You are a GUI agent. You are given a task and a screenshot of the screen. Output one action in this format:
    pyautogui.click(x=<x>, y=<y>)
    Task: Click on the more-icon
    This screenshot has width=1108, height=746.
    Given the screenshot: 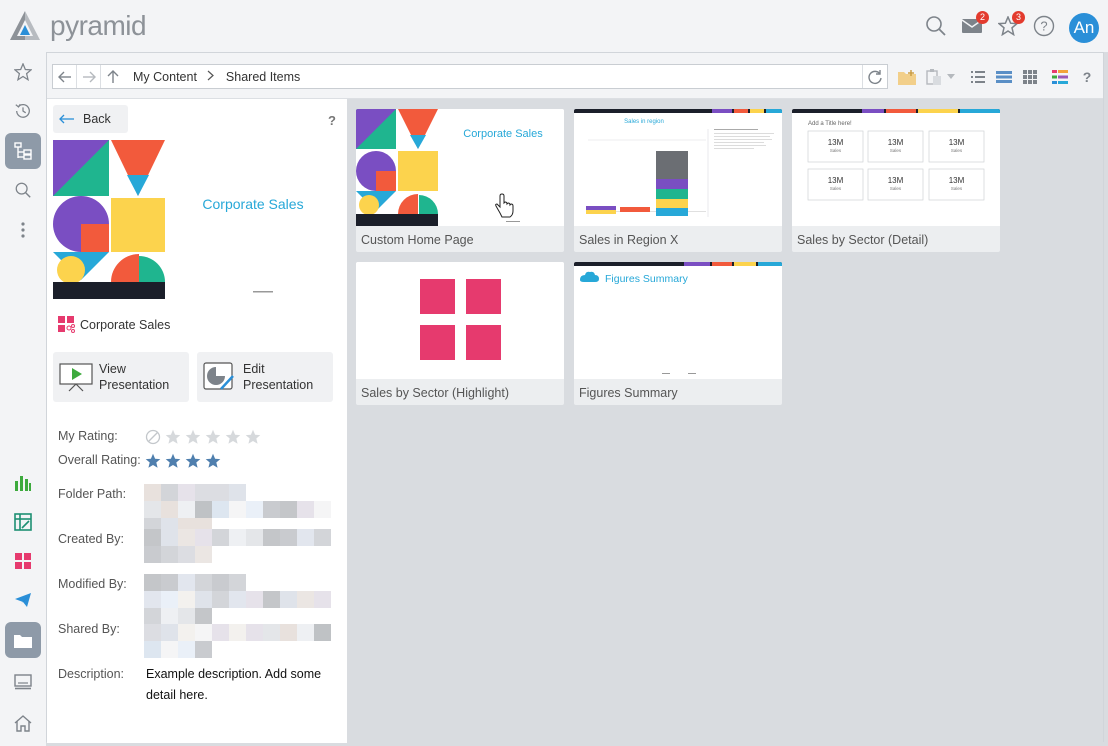 What is the action you would take?
    pyautogui.click(x=23, y=230)
    